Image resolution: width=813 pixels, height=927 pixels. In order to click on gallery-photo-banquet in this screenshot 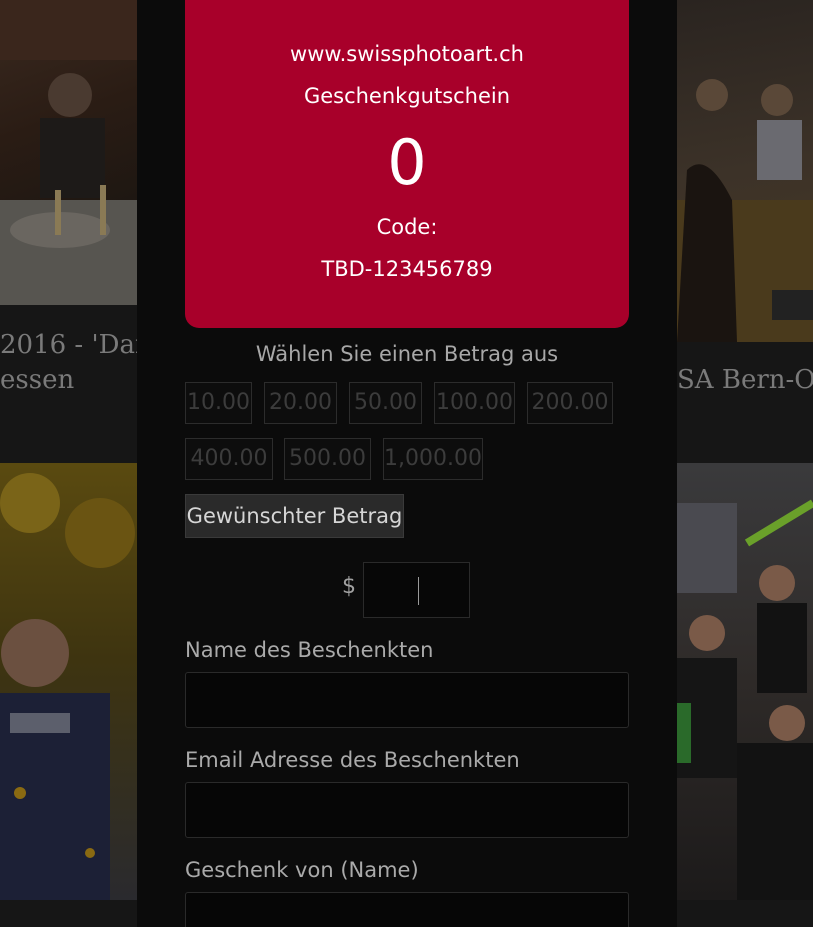, I will do `click(68, 152)`.